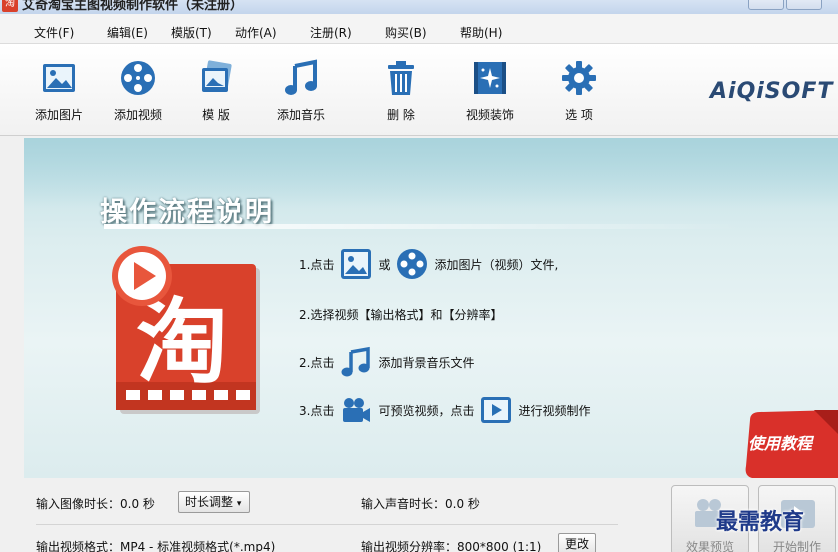 This screenshot has height=552, width=838. What do you see at coordinates (54, 32) in the screenshot?
I see `menu-file: 文件(F)` at bounding box center [54, 32].